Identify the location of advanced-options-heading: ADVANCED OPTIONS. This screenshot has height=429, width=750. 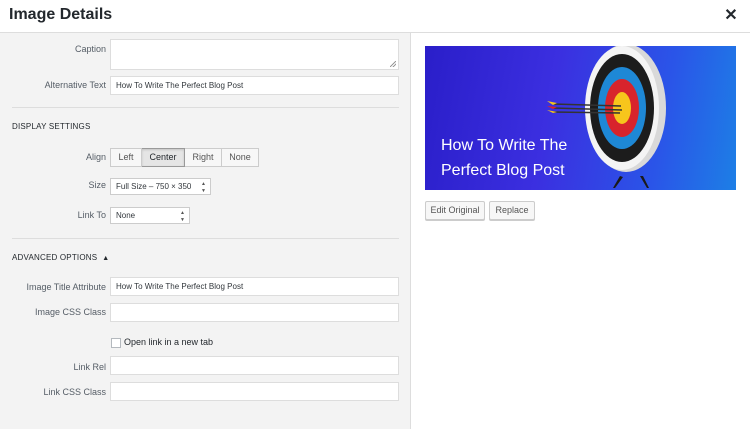
(55, 257).